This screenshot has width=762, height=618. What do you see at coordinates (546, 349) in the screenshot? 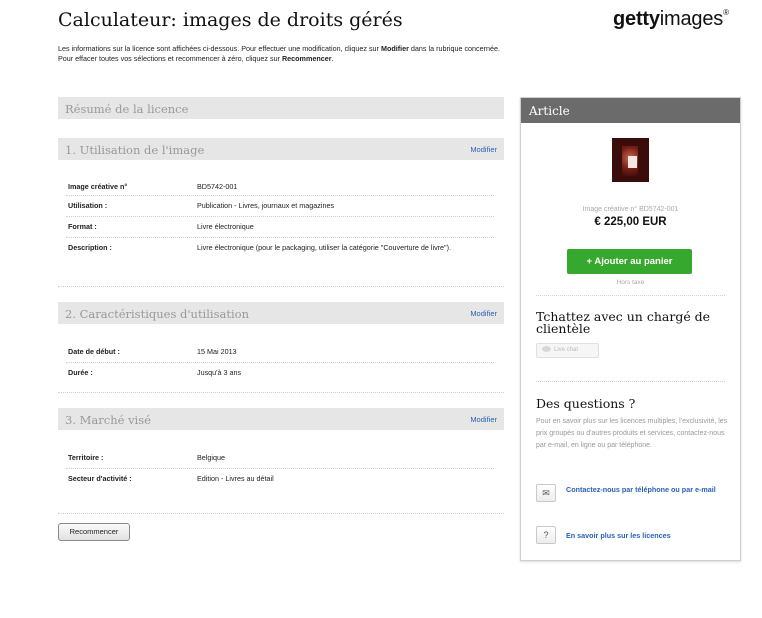
I see `speech-bubble-icon` at bounding box center [546, 349].